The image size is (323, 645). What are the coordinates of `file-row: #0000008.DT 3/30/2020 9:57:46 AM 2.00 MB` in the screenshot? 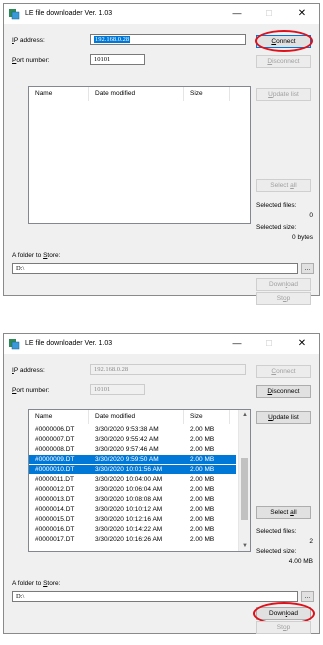 It's located at (132, 449).